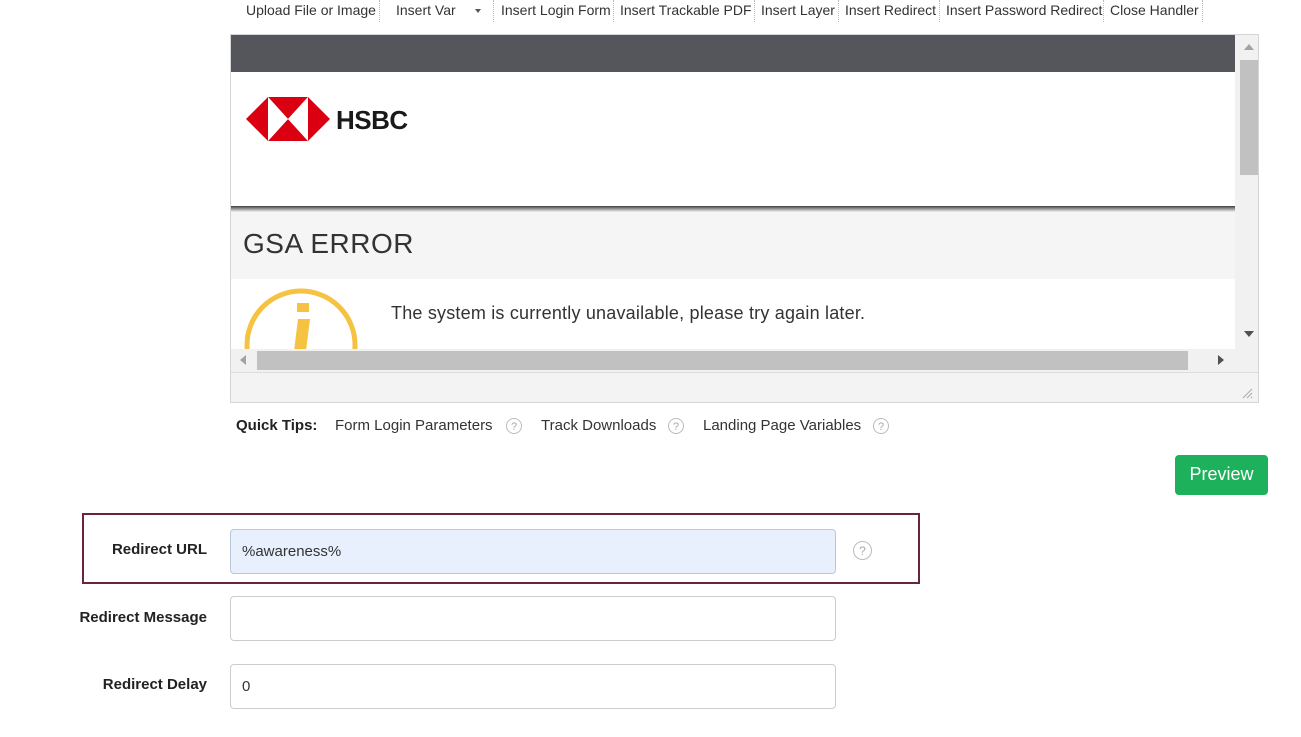  Describe the element at coordinates (277, 425) in the screenshot. I see `quick-tips-label: Quick Tips:` at that location.